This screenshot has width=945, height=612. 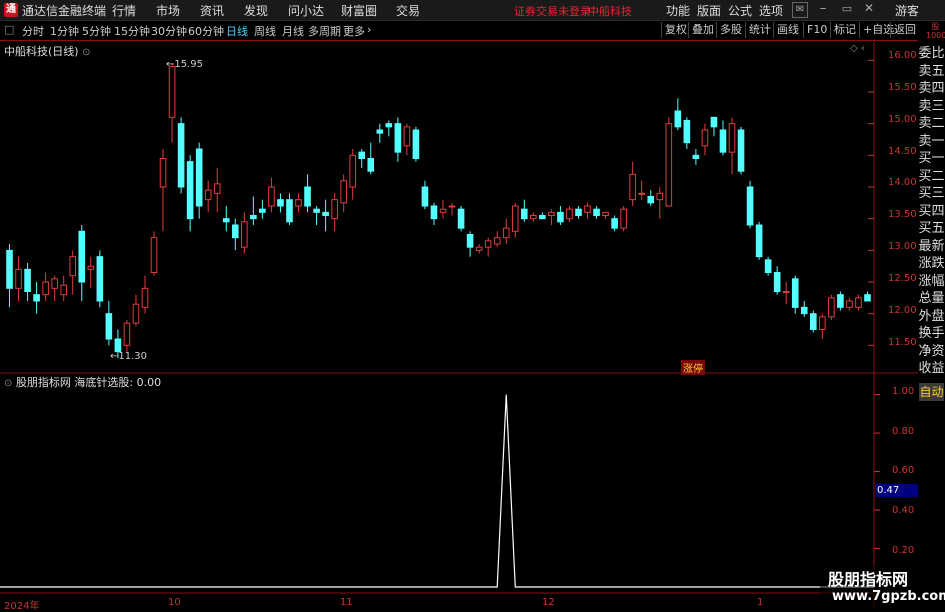 I want to click on indicator-value: 0.00, so click(x=149, y=382).